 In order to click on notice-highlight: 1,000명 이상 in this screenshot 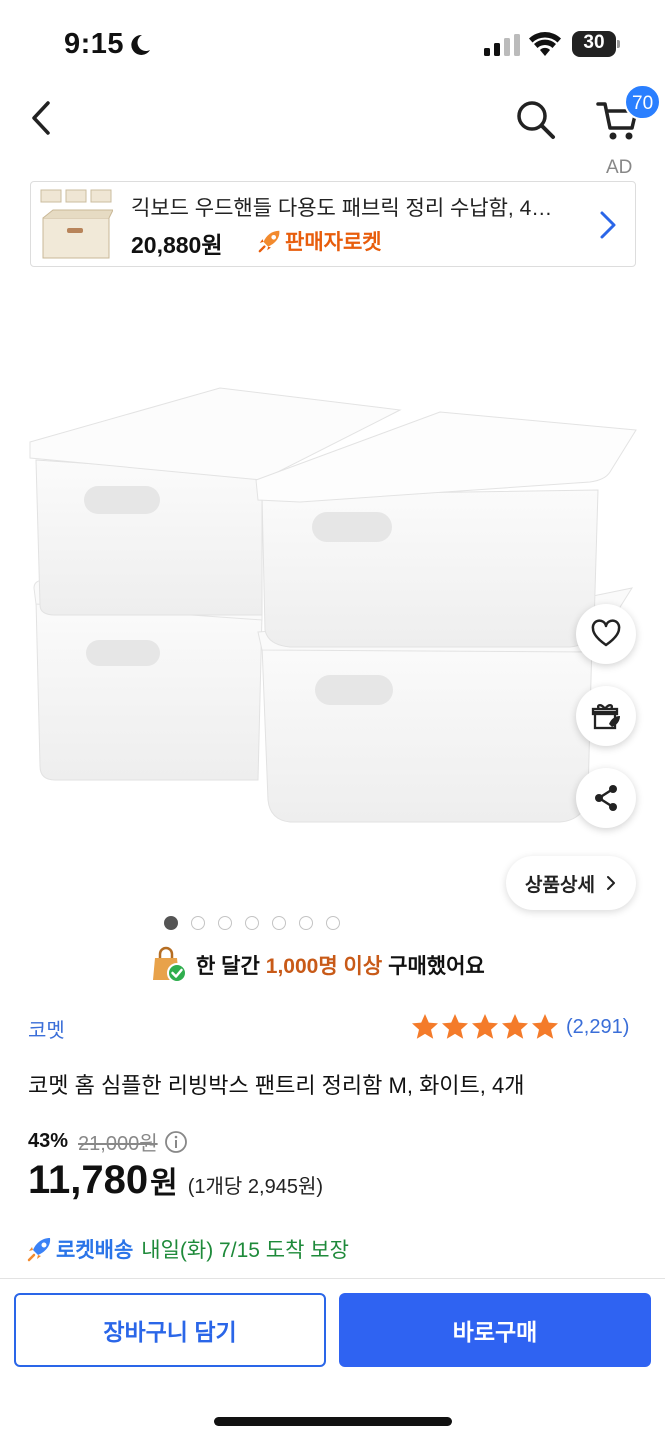, I will do `click(324, 966)`.